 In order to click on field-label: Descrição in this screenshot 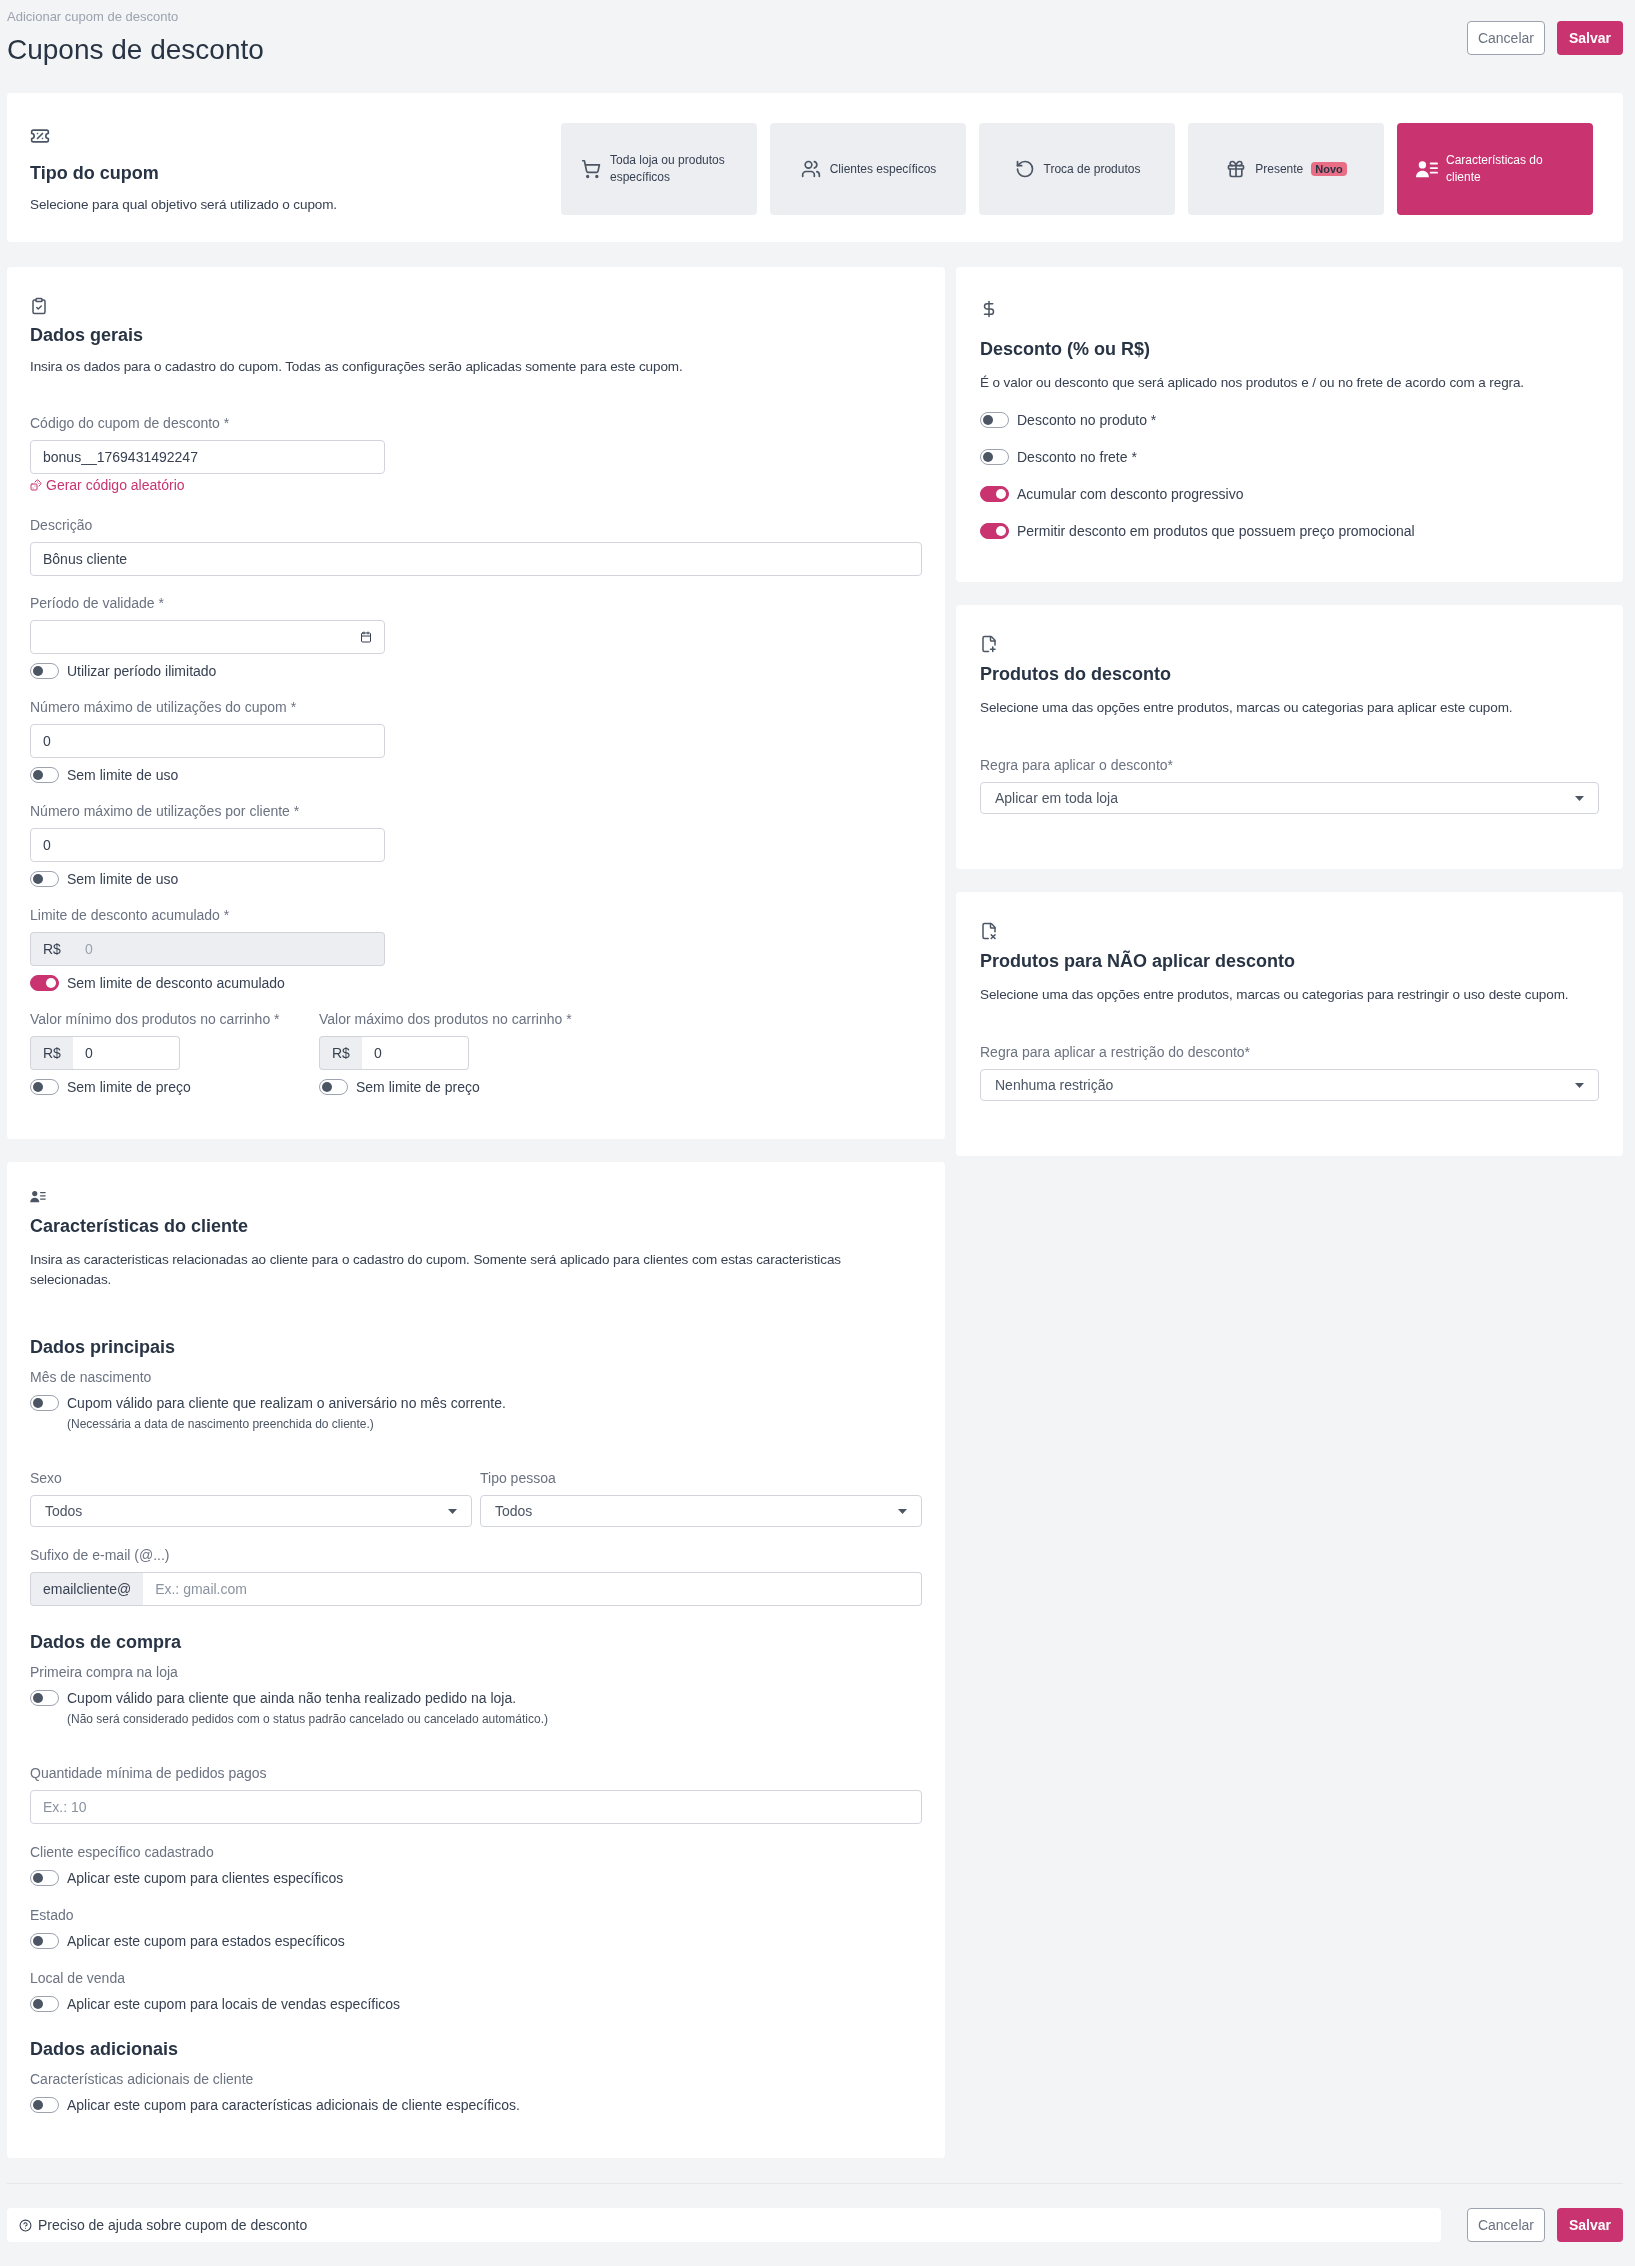, I will do `click(62, 525)`.